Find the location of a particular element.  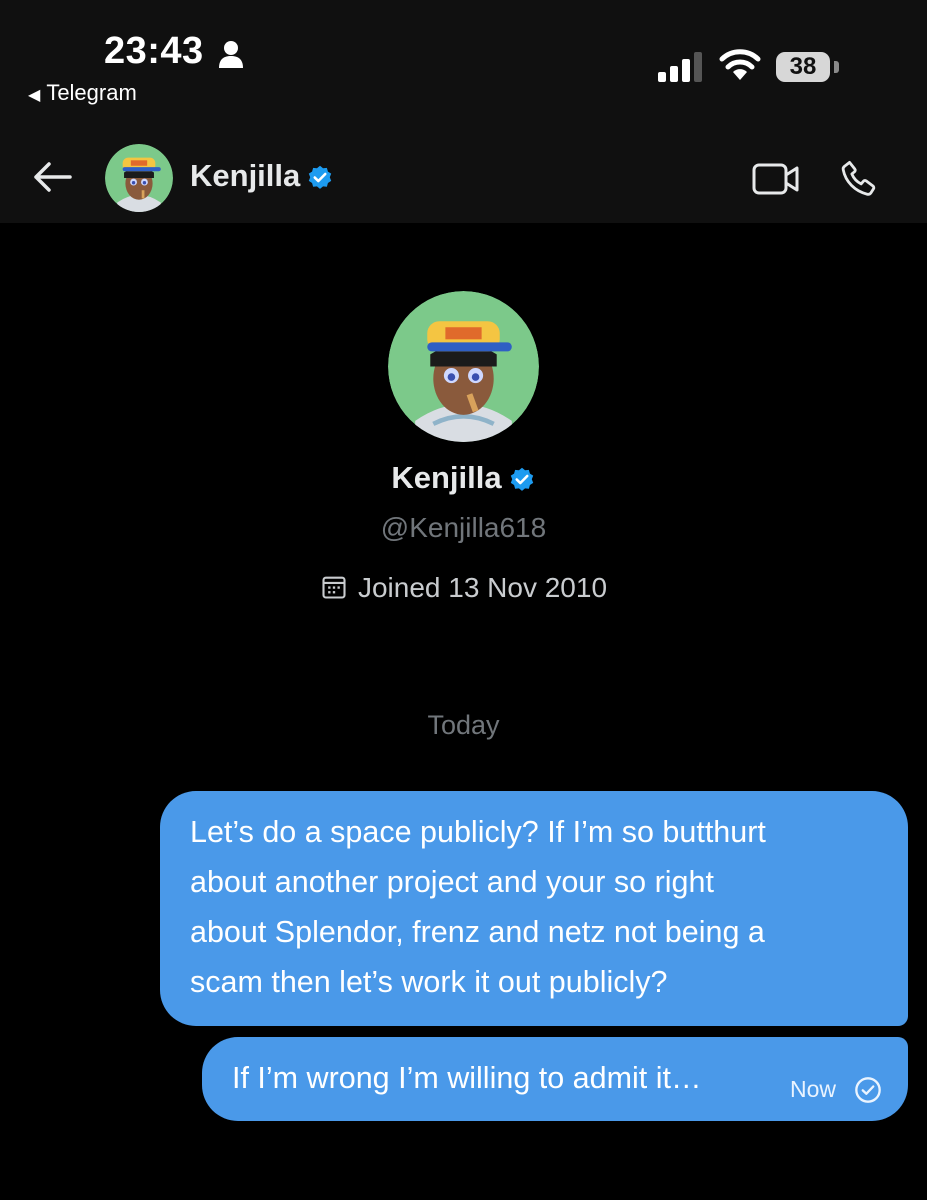

battery-nub is located at coordinates (836, 67).